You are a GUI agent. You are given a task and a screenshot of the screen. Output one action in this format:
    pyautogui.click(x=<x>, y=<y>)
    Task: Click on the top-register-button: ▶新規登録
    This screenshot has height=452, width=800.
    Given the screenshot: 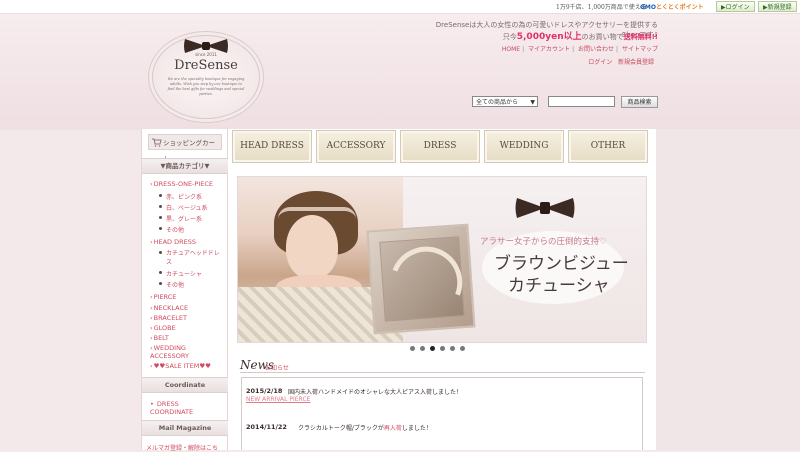 What is the action you would take?
    pyautogui.click(x=777, y=6)
    